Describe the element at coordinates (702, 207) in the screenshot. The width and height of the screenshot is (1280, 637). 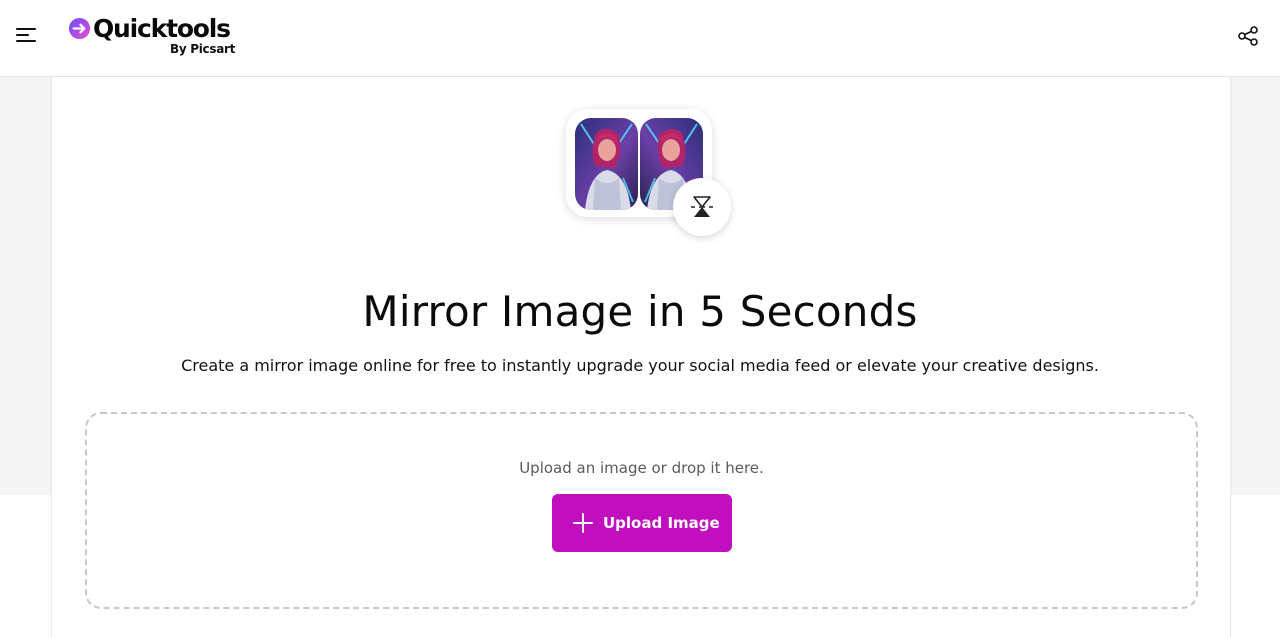
I see `mirror-flip-icon` at that location.